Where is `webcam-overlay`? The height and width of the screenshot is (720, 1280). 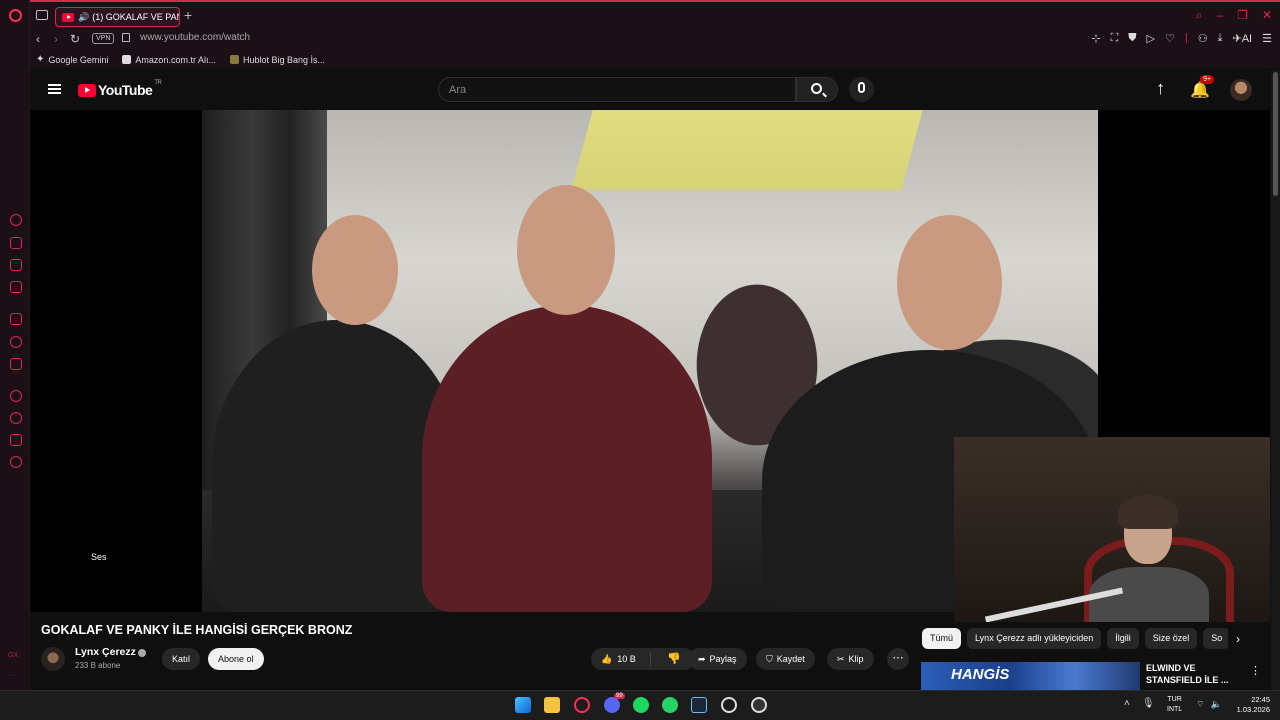 webcam-overlay is located at coordinates (1112, 529).